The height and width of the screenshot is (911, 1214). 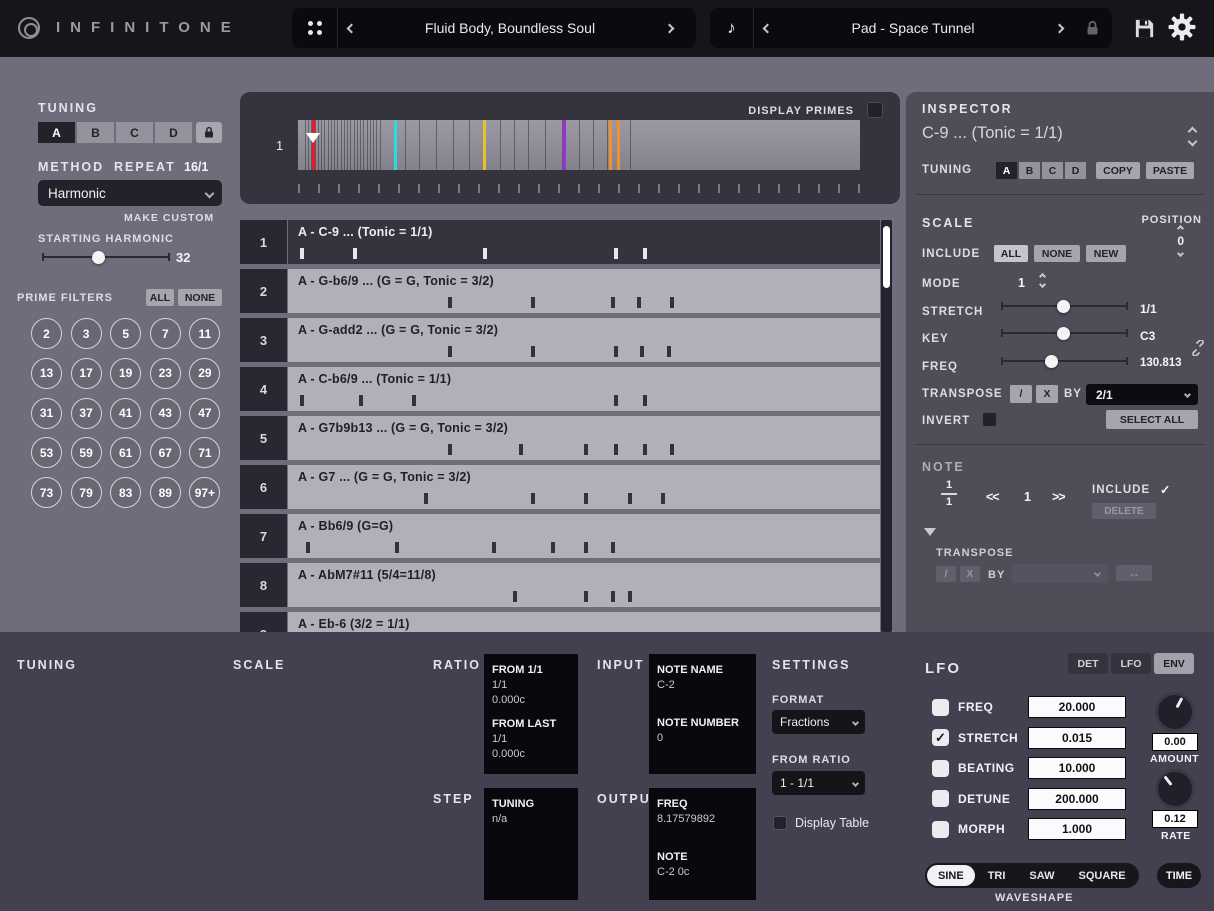 What do you see at coordinates (1175, 712) in the screenshot?
I see `amount-knob` at bounding box center [1175, 712].